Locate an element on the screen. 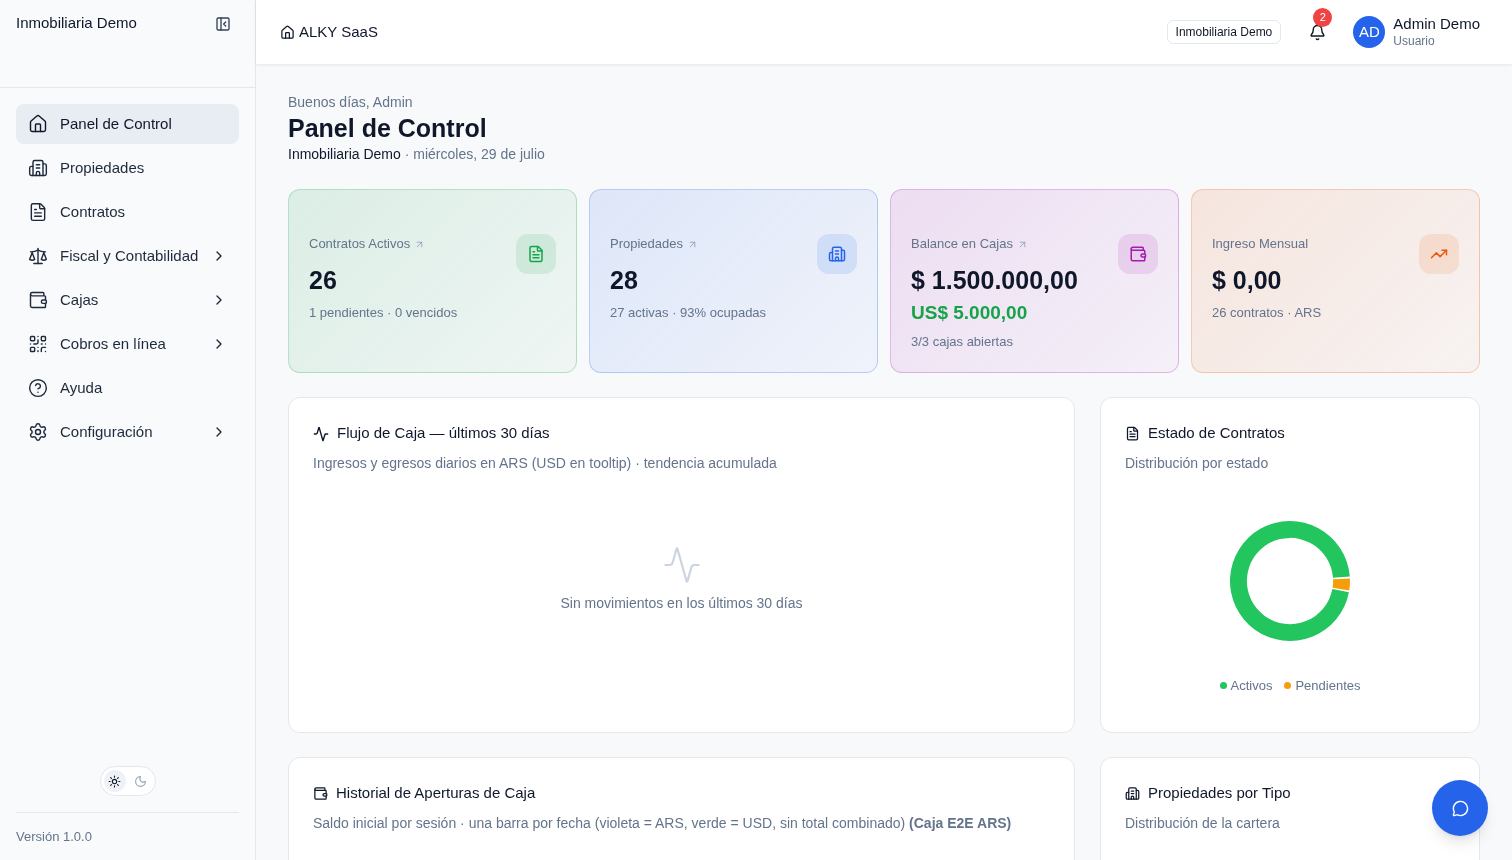 The width and height of the screenshot is (1512, 860). nav-item: Configuración is located at coordinates (127, 432).